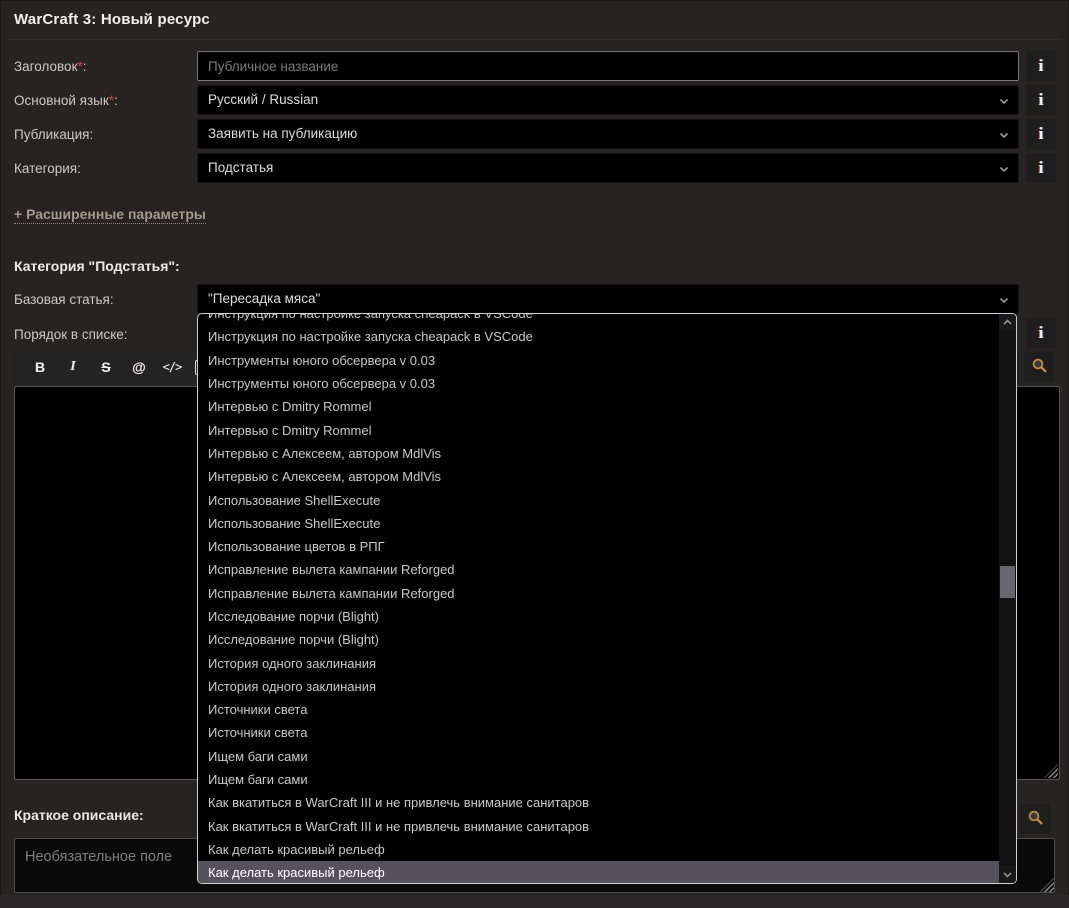 The width and height of the screenshot is (1069, 908). I want to click on dropdown-option: Использование цветов в РПГ, so click(598, 546).